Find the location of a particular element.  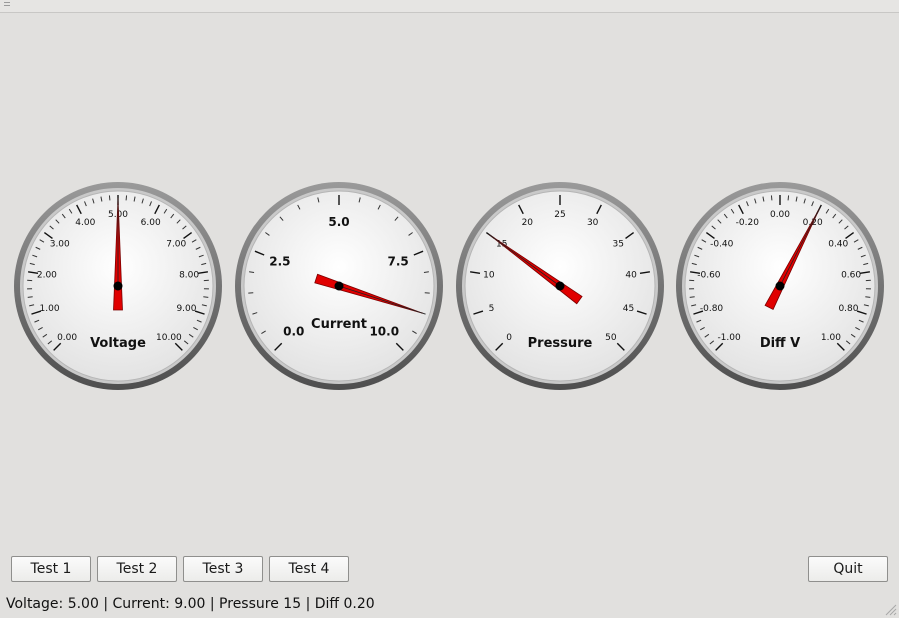

gauge-scale-label: 45 is located at coordinates (628, 309).